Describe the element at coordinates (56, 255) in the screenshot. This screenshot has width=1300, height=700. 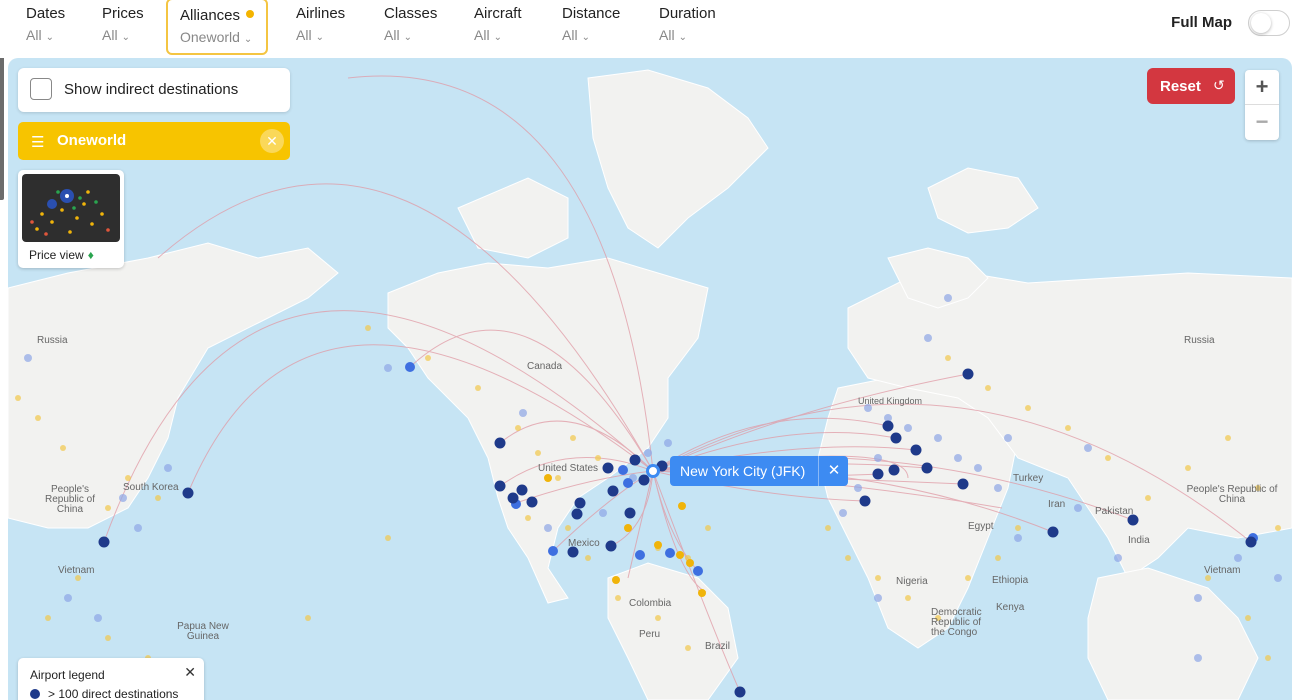
I see `price-view-label: Price view` at that location.